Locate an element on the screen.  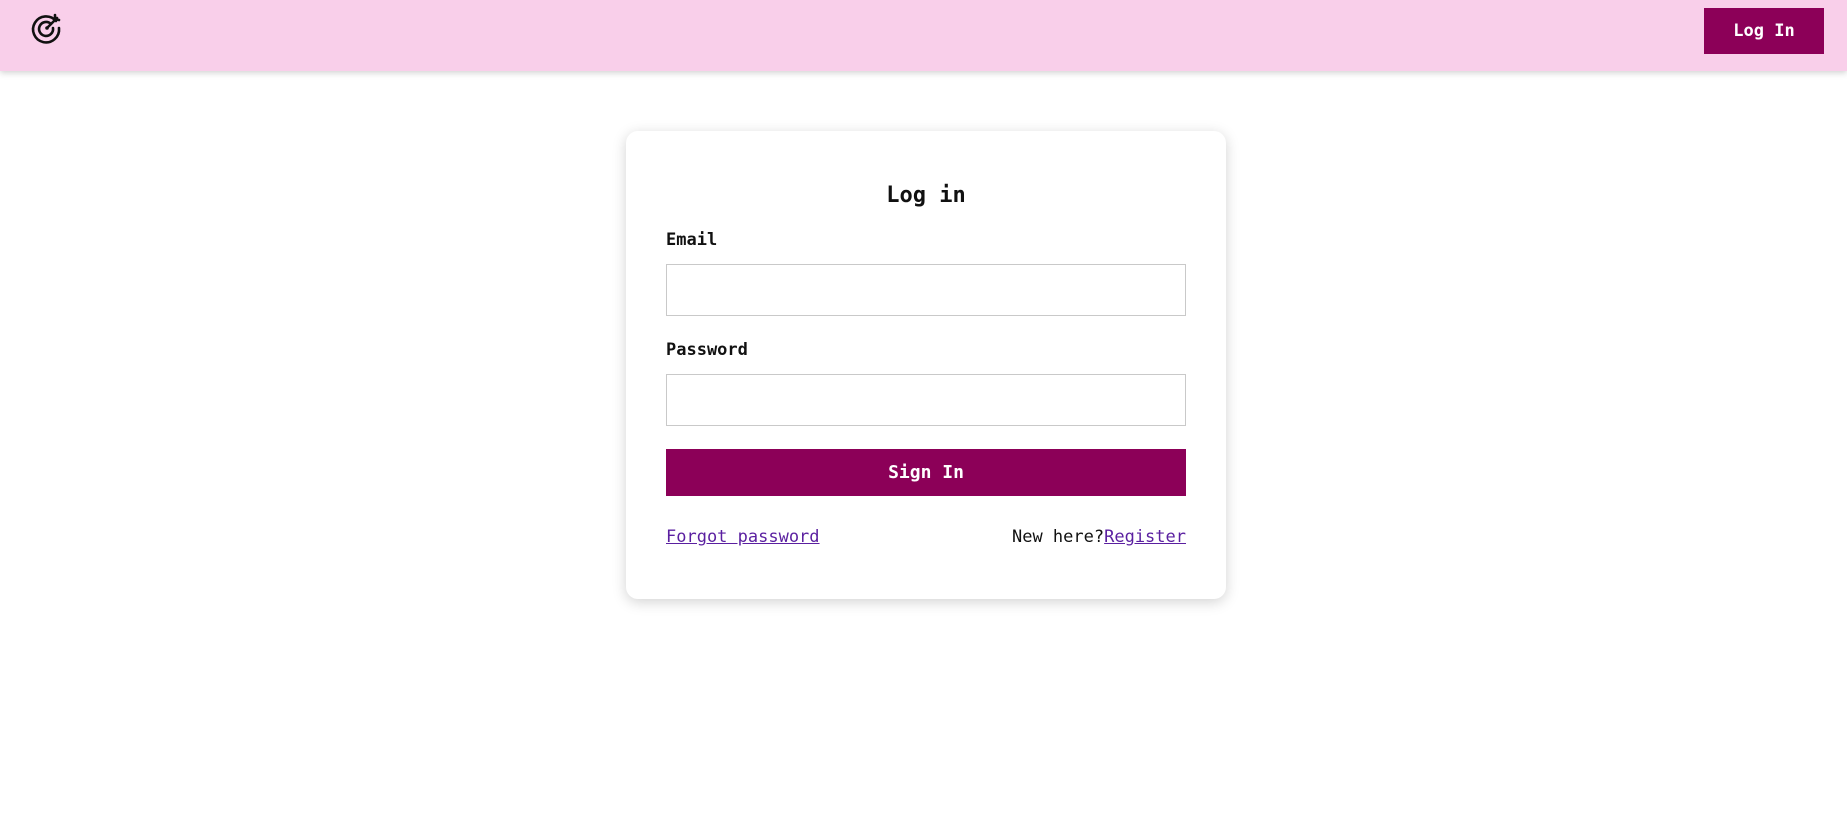
register-prompt: New here? is located at coordinates (1058, 537).